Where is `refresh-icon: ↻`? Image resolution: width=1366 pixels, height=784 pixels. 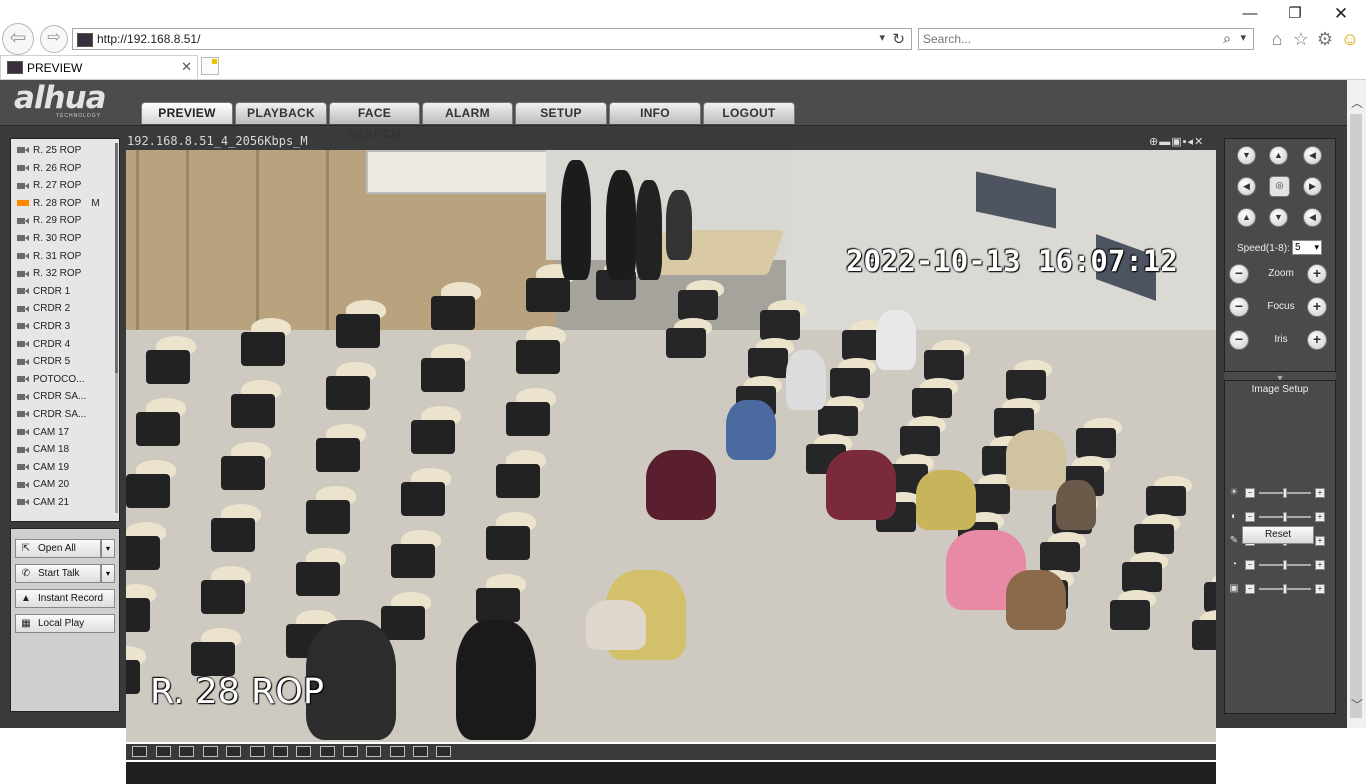 refresh-icon: ↻ is located at coordinates (898, 39).